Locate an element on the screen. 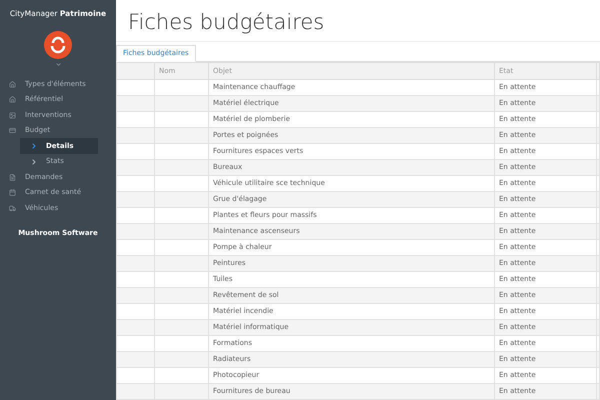 This screenshot has width=600, height=400. logo-icon is located at coordinates (58, 45).